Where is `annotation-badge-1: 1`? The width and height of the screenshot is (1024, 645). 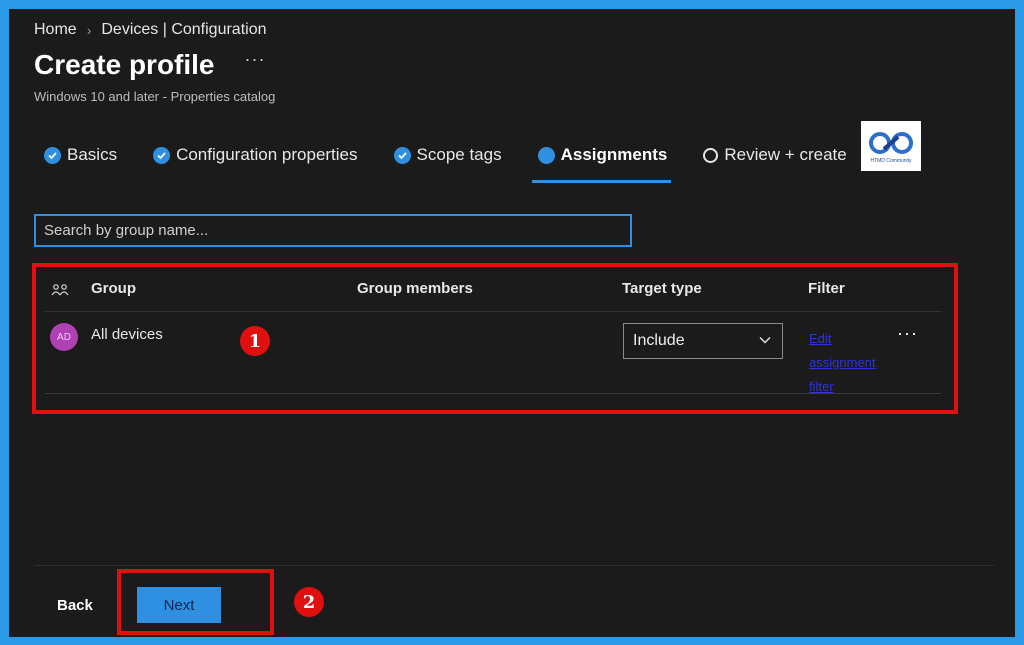 annotation-badge-1: 1 is located at coordinates (255, 341).